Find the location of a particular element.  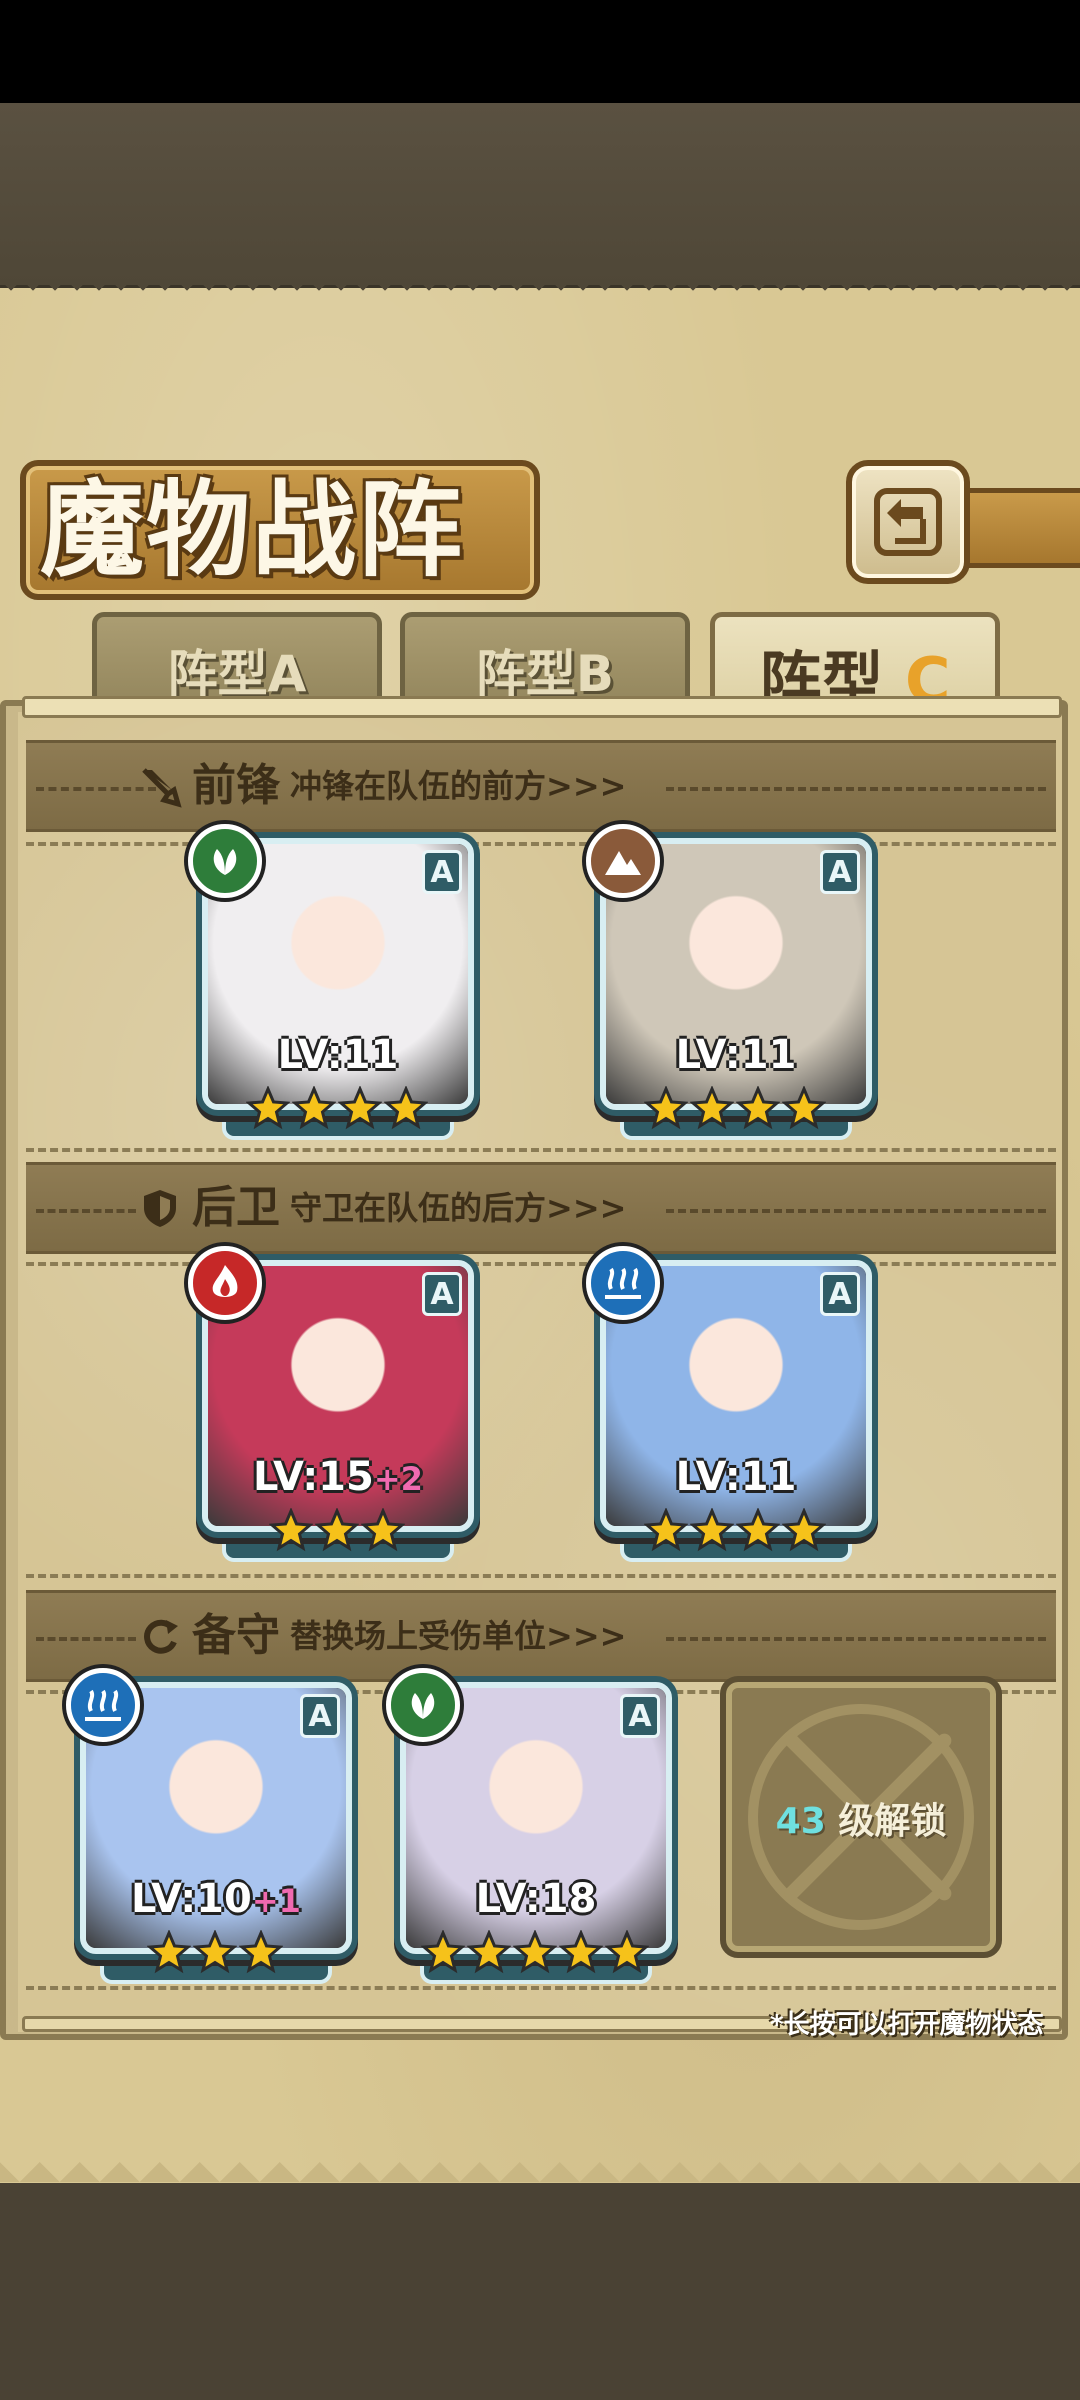

locked-slot: 43 级解锁 is located at coordinates (861, 1817).